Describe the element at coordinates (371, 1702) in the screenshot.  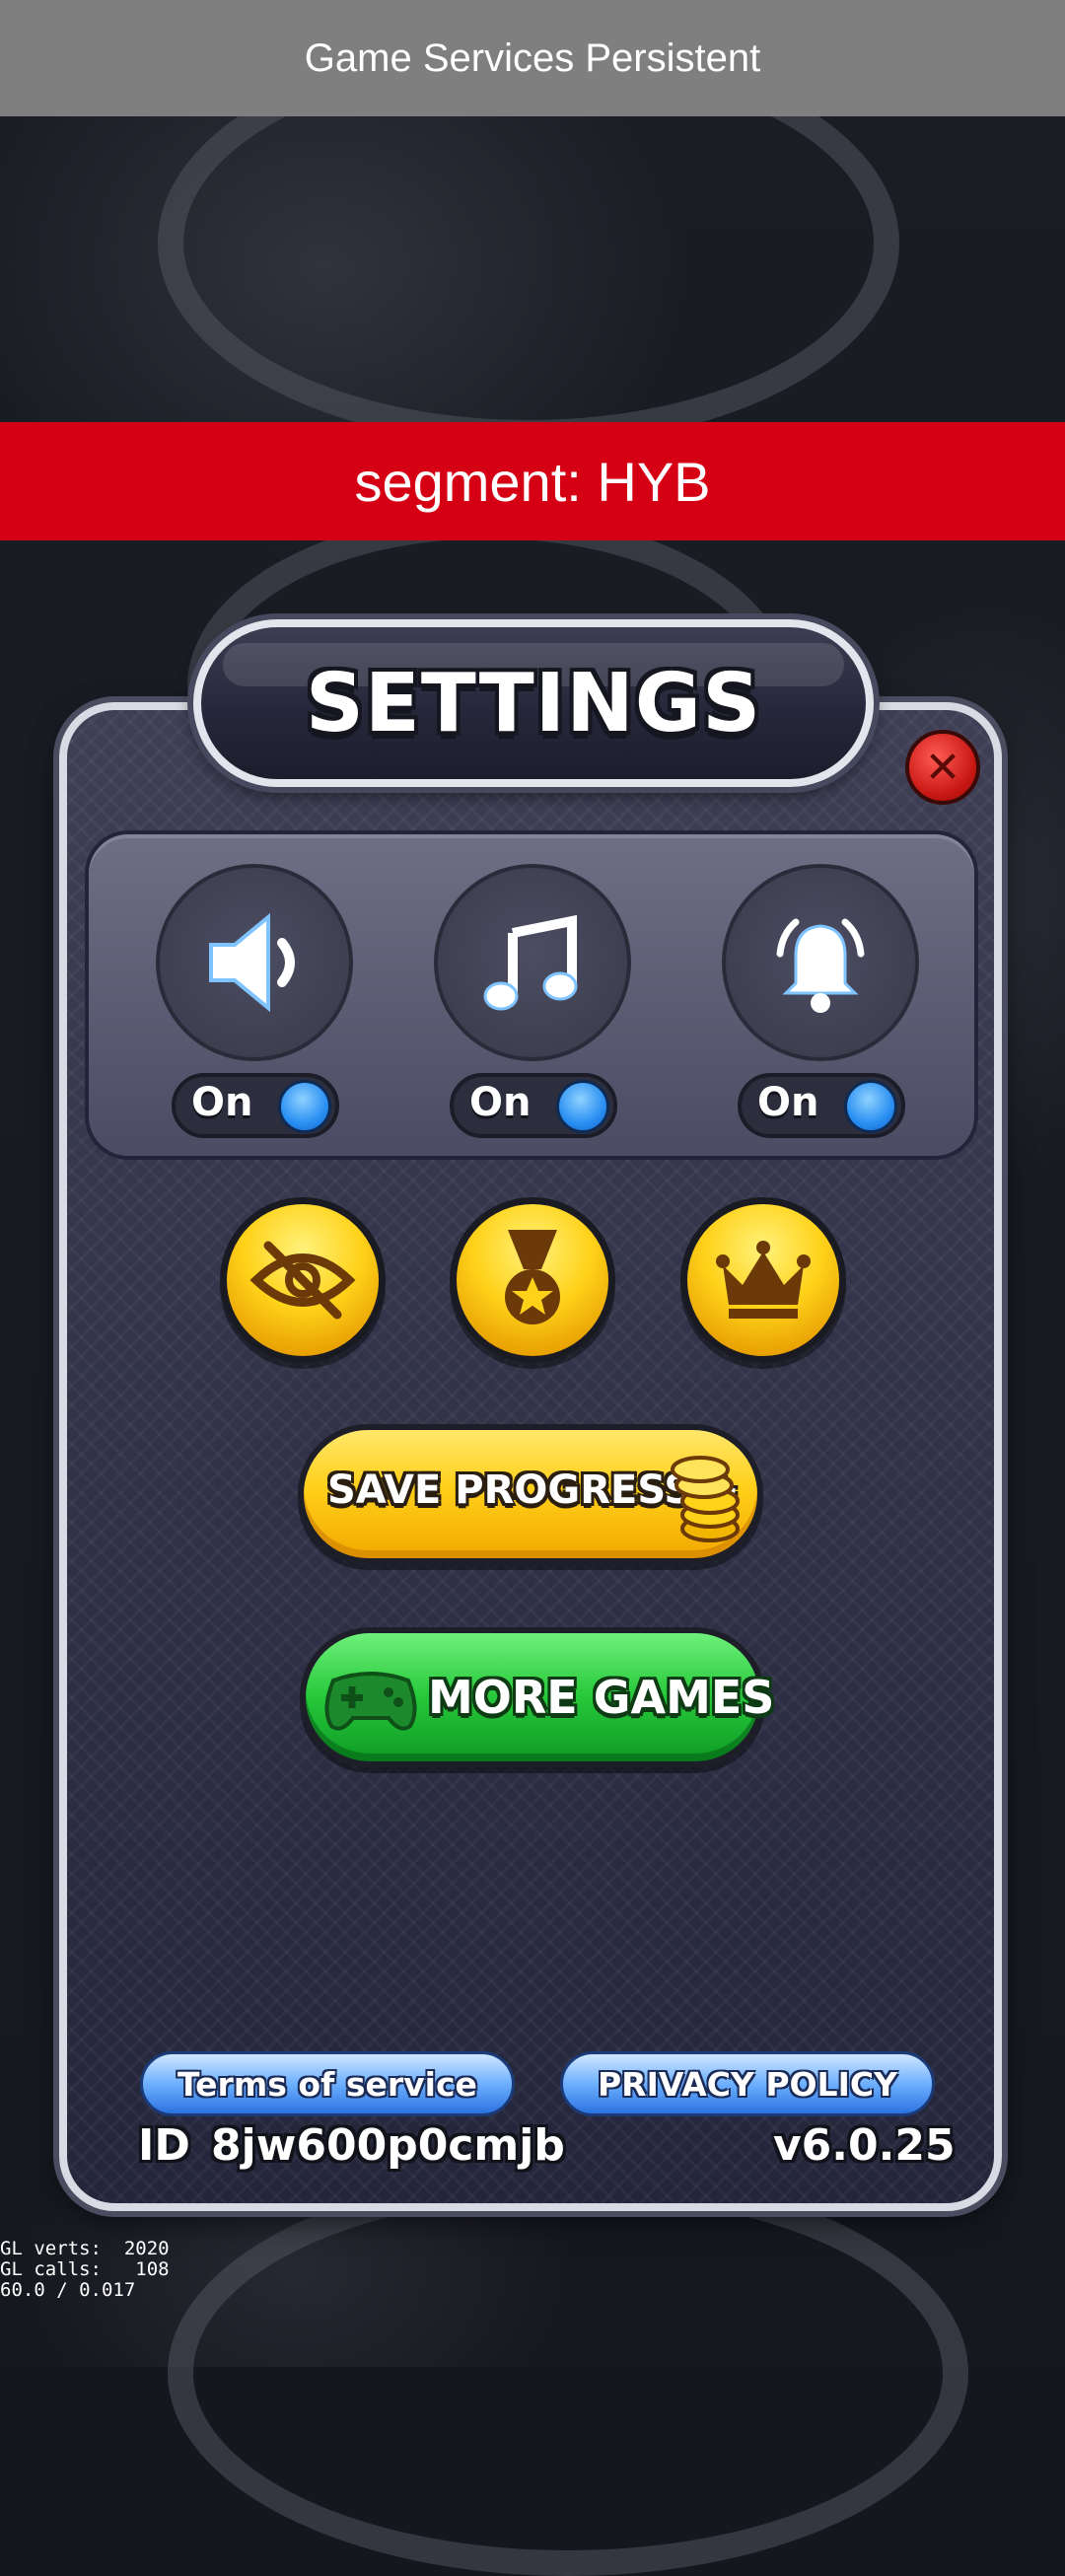
I see `gamepad-icon` at that location.